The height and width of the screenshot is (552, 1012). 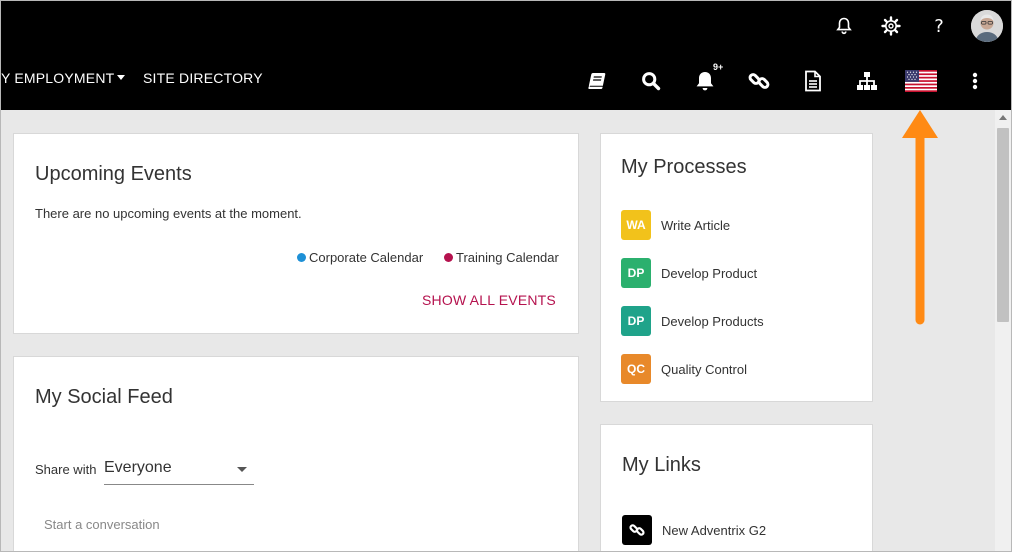 What do you see at coordinates (684, 167) in the screenshot?
I see `card-title: My Processes` at bounding box center [684, 167].